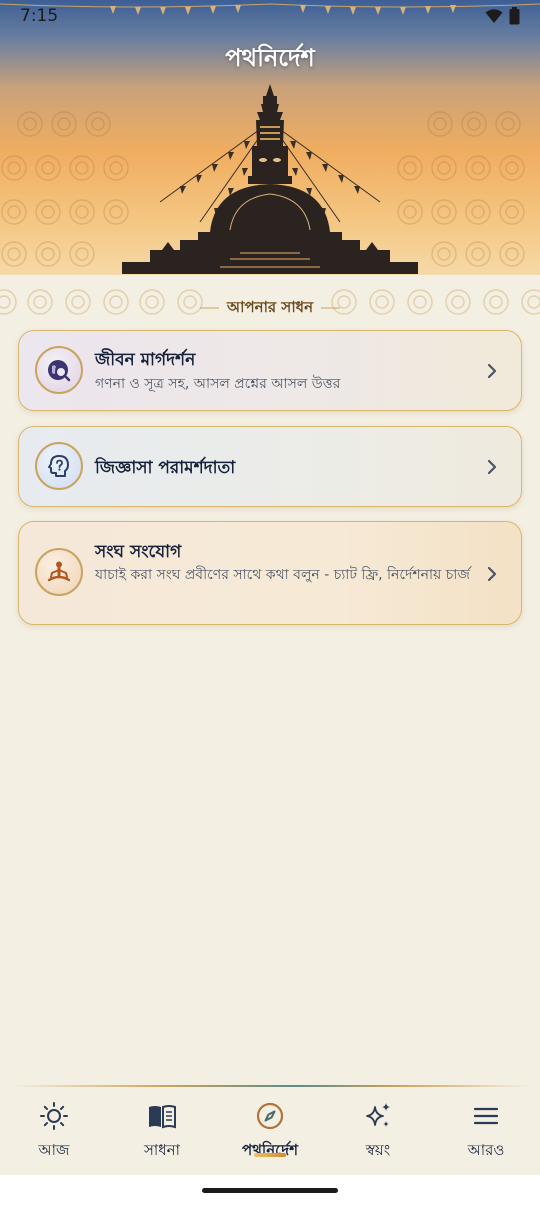 This screenshot has width=540, height=1205. What do you see at coordinates (270, 1116) in the screenshot?
I see `compass-icon` at bounding box center [270, 1116].